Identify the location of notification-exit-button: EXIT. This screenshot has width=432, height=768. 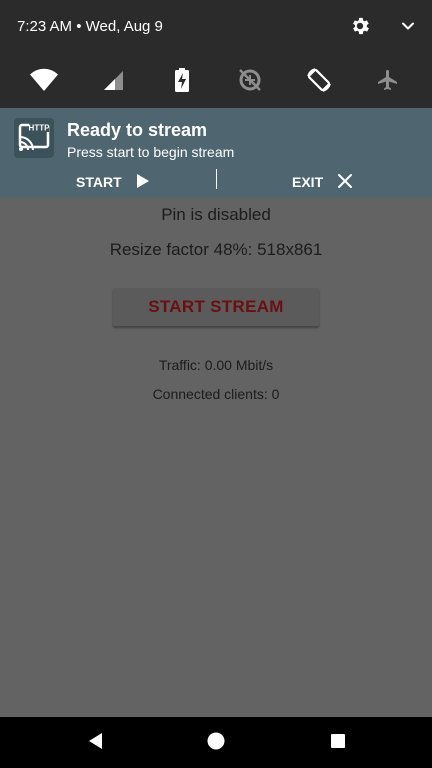
(322, 182).